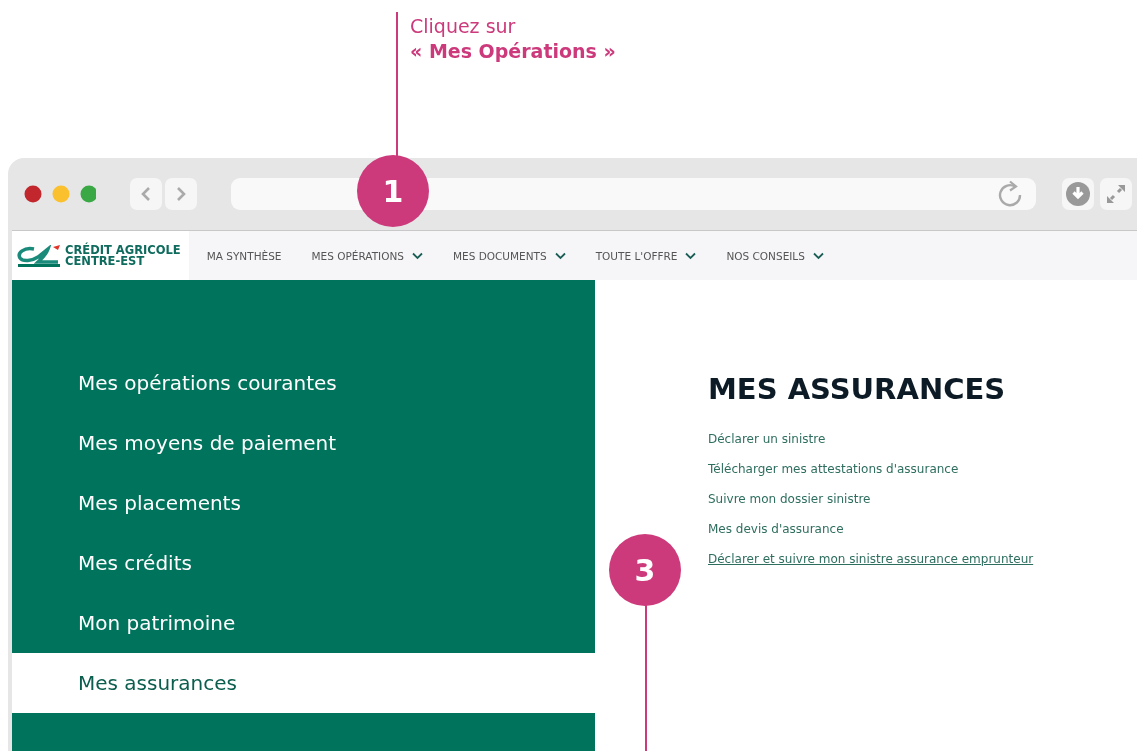  I want to click on link: Déclarer un sinistre, so click(767, 447).